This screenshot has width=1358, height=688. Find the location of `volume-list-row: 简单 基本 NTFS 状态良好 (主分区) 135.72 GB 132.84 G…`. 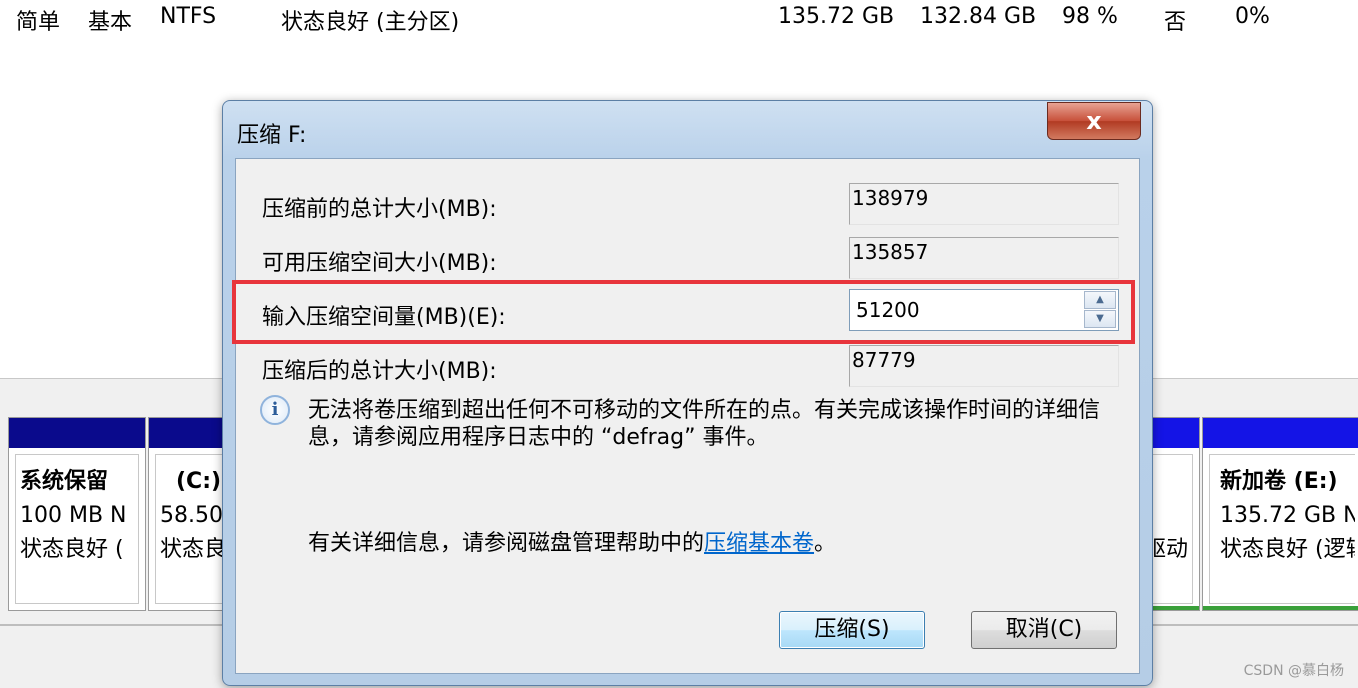

volume-list-row: 简单 基本 NTFS 状态良好 (主分区) 135.72 GB 132.84 G… is located at coordinates (679, 20).